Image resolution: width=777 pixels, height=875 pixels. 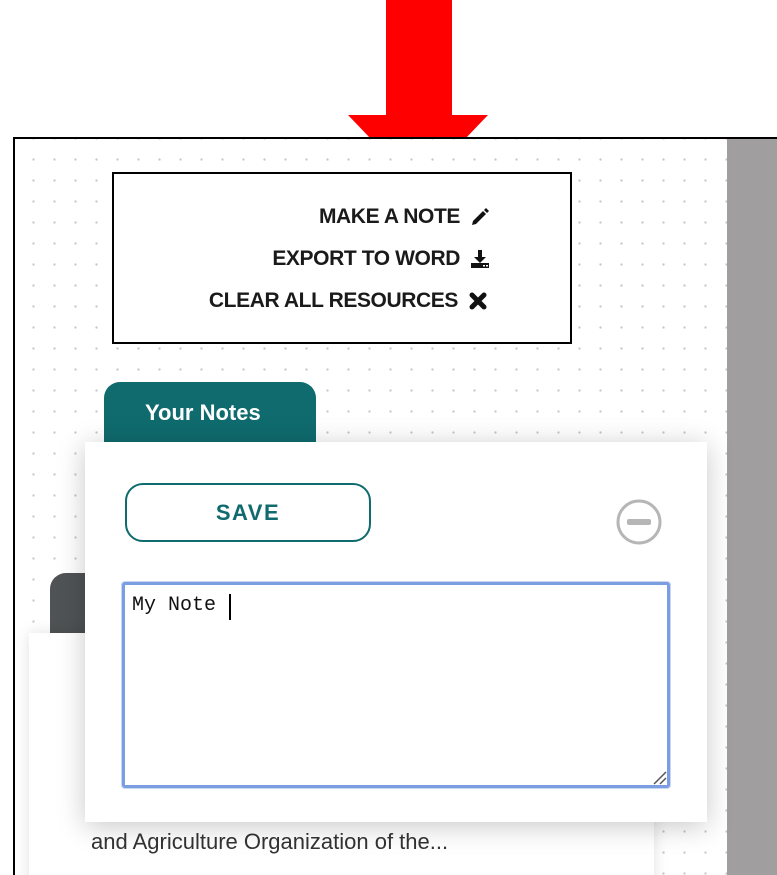 I want to click on download-icon, so click(x=480, y=259).